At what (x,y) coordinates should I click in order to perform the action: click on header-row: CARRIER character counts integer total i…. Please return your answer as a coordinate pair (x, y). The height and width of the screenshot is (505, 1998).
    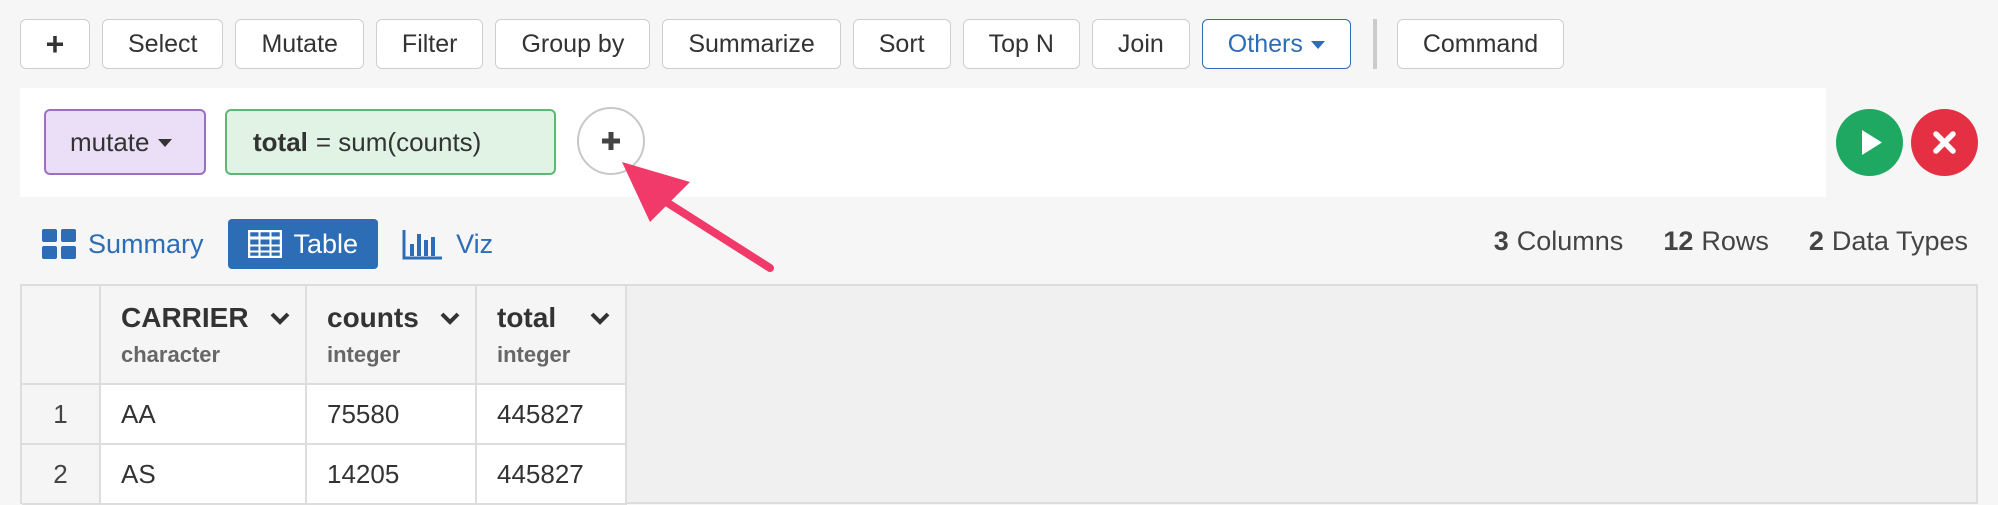
    Looking at the image, I should click on (324, 335).